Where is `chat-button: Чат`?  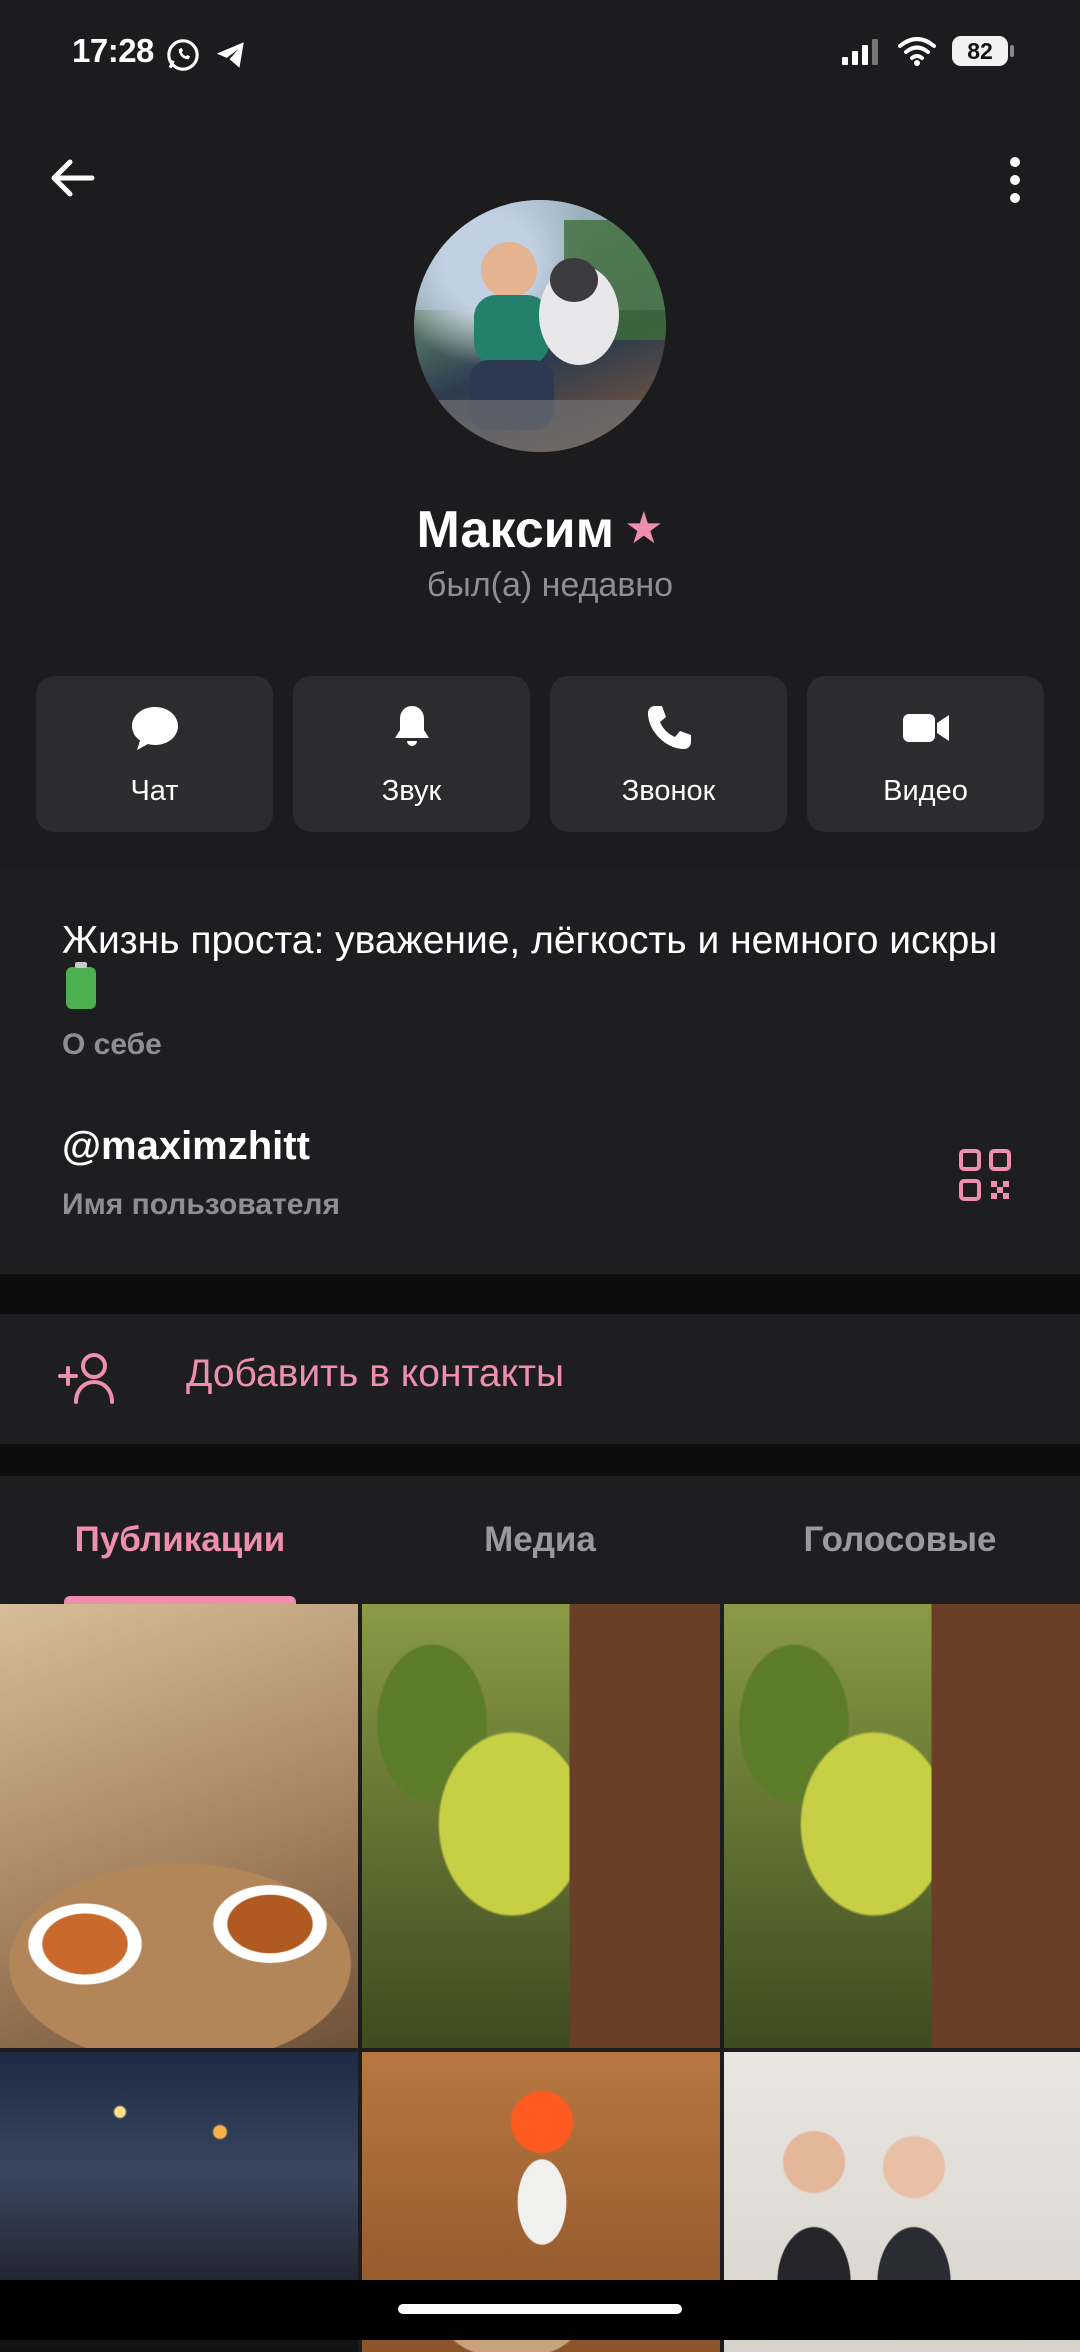
chat-button: Чат is located at coordinates (154, 754).